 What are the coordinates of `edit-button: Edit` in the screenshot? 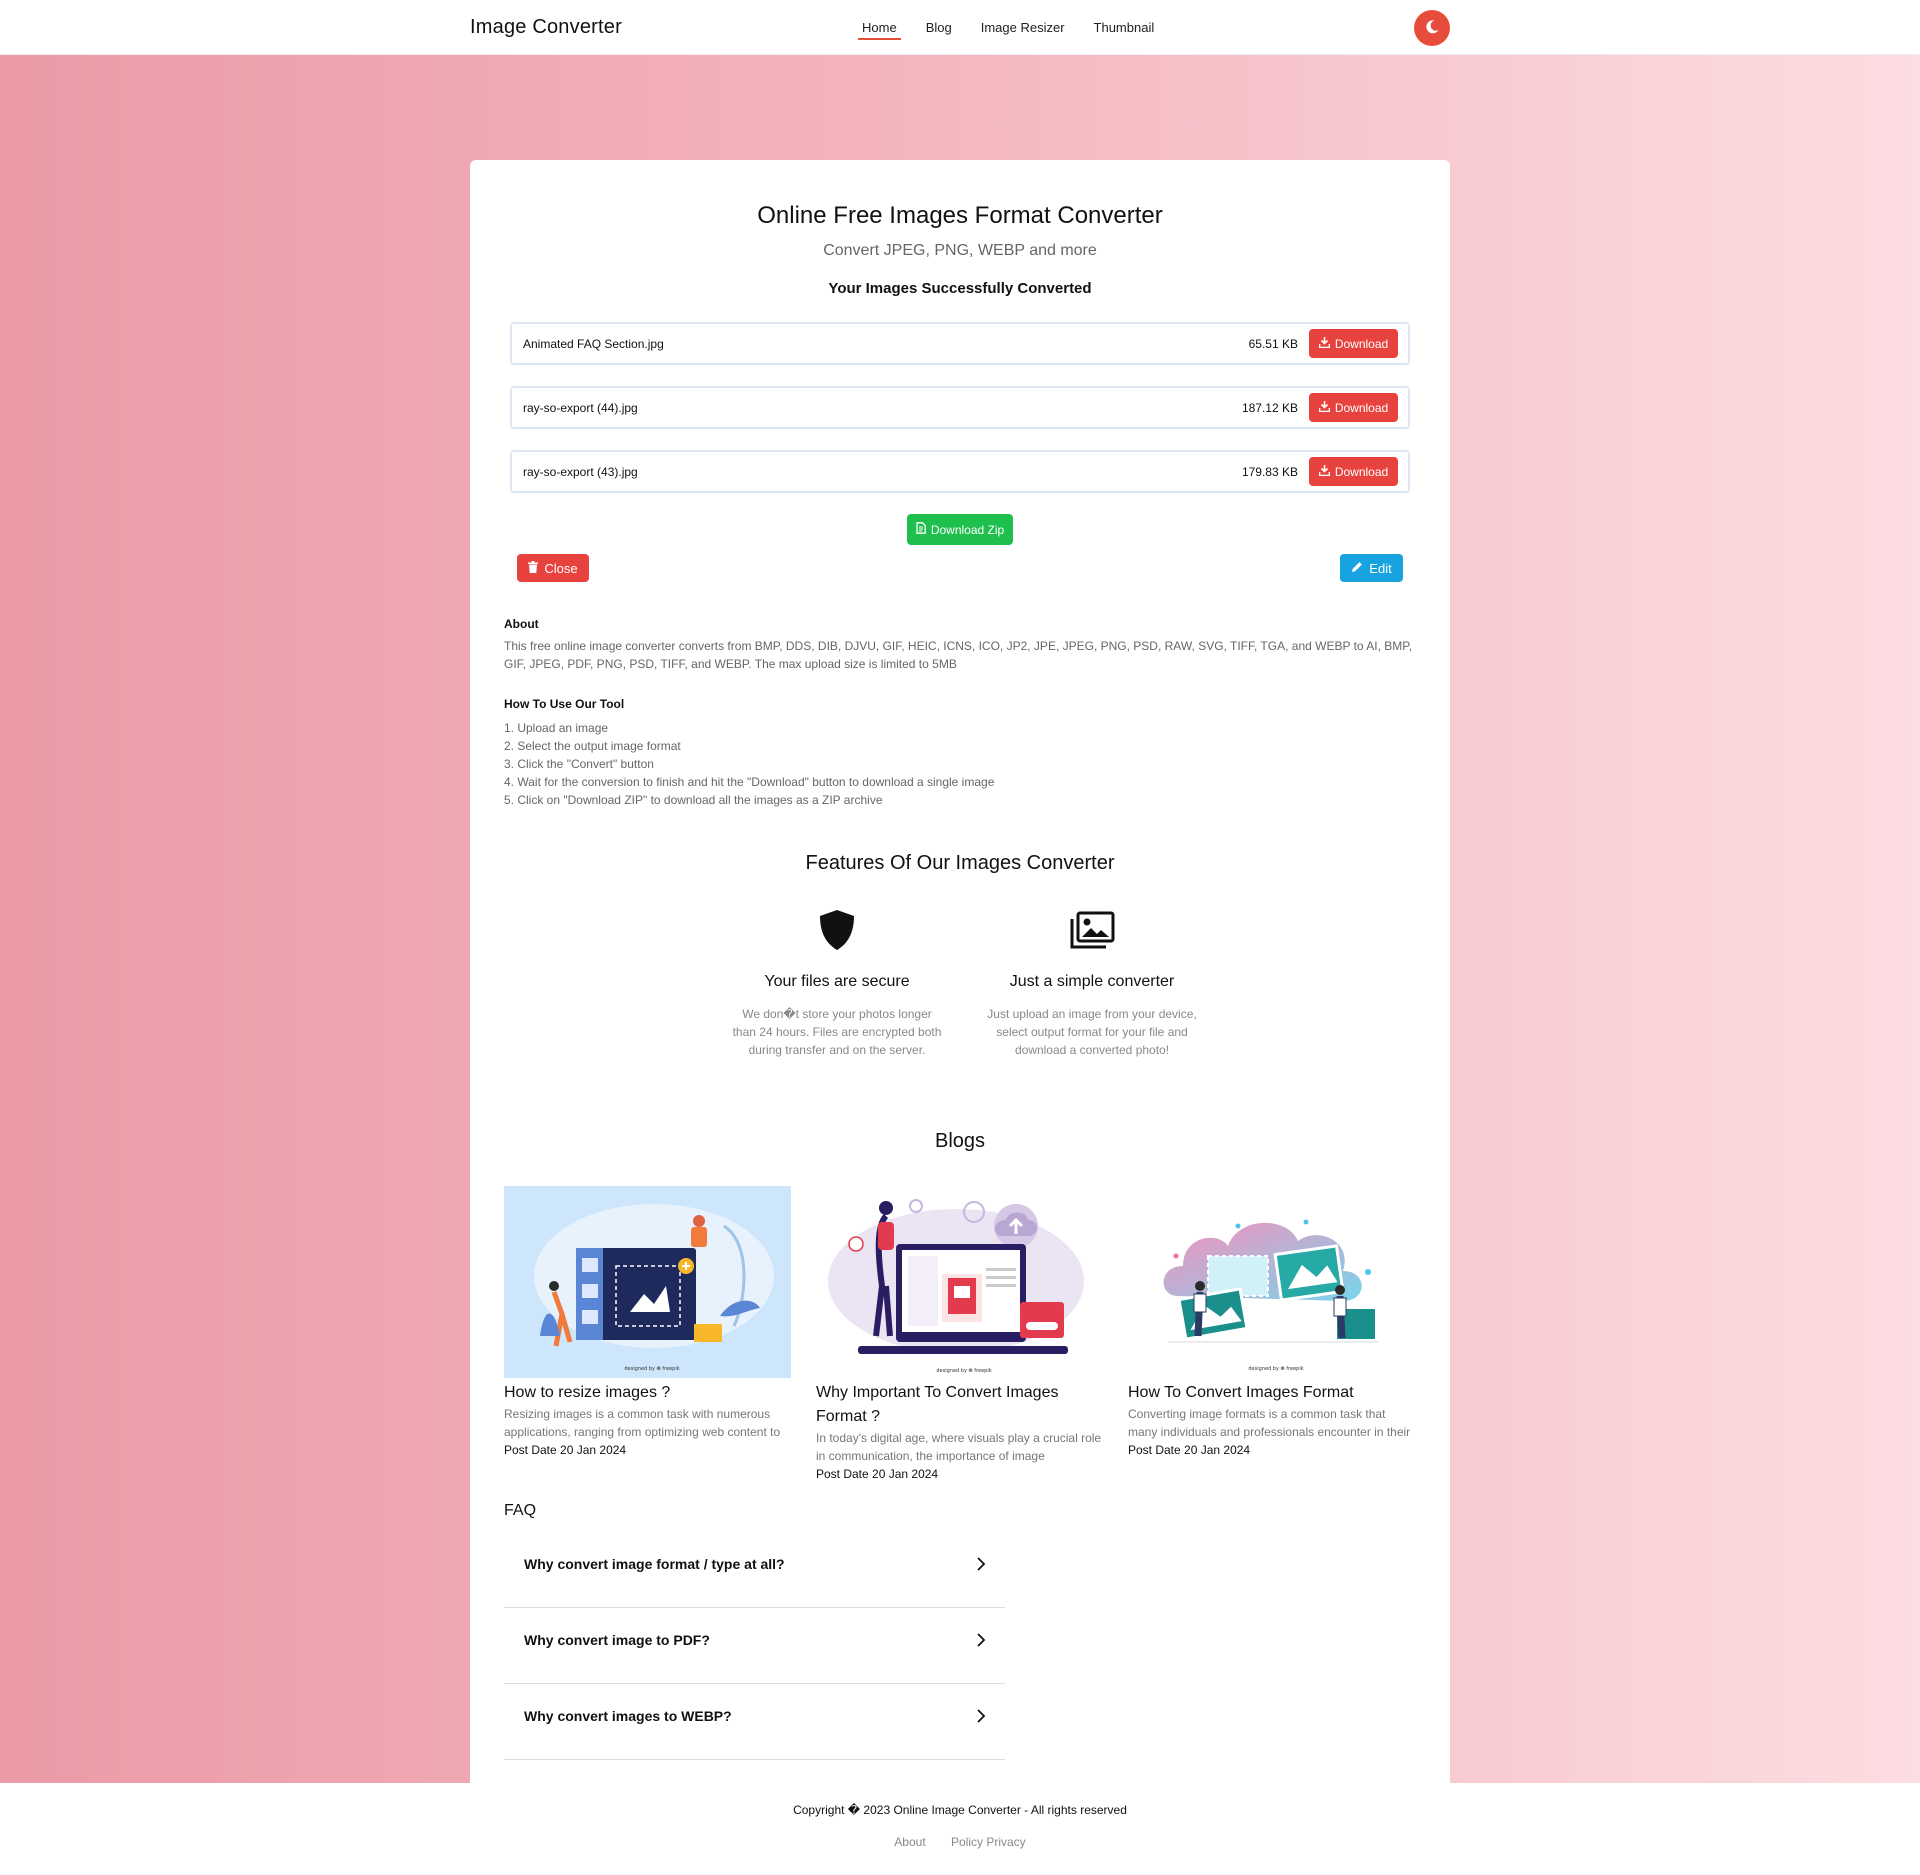 It's located at (1371, 568).